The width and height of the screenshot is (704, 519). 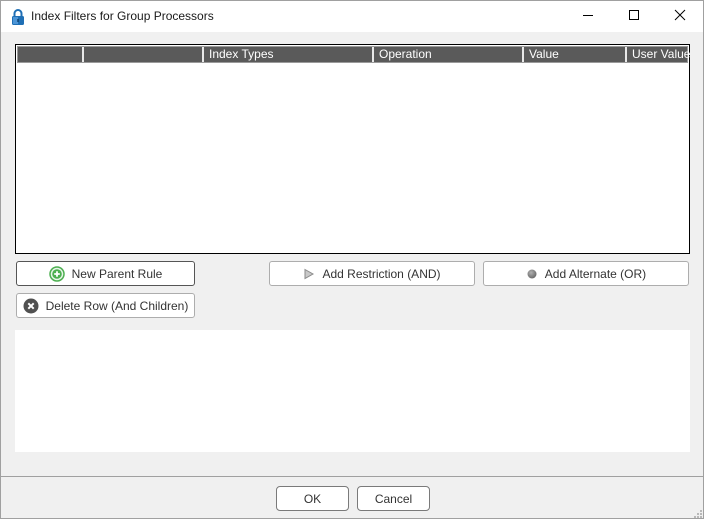 What do you see at coordinates (122, 16) in the screenshot?
I see `window-title: Index Filters for Group Processors` at bounding box center [122, 16].